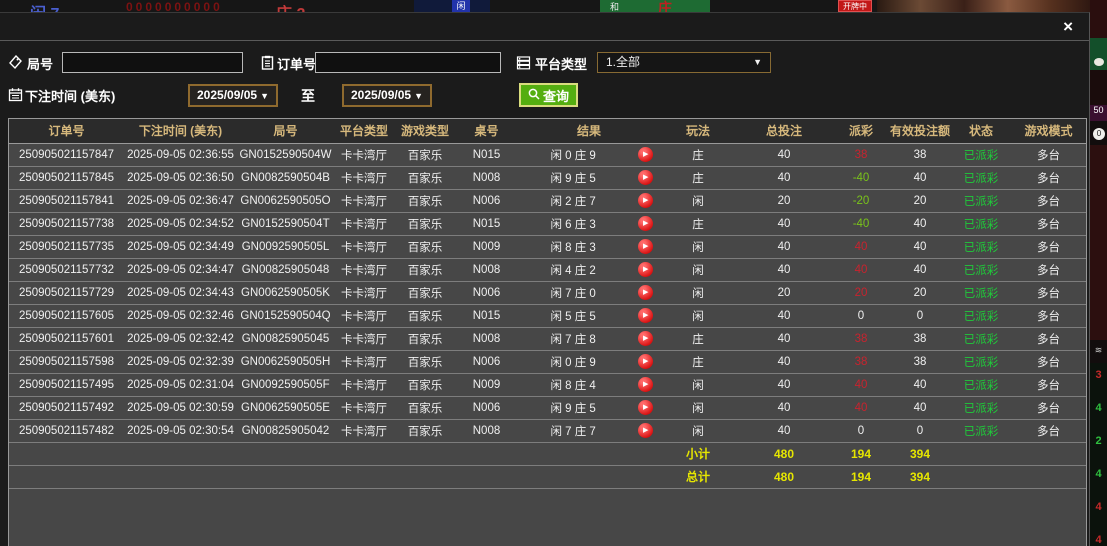 Image resolution: width=1107 pixels, height=546 pixels. Describe the element at coordinates (180, 201) in the screenshot. I see `cell-bet-time: 2025-09-05 02:36:47` at that location.